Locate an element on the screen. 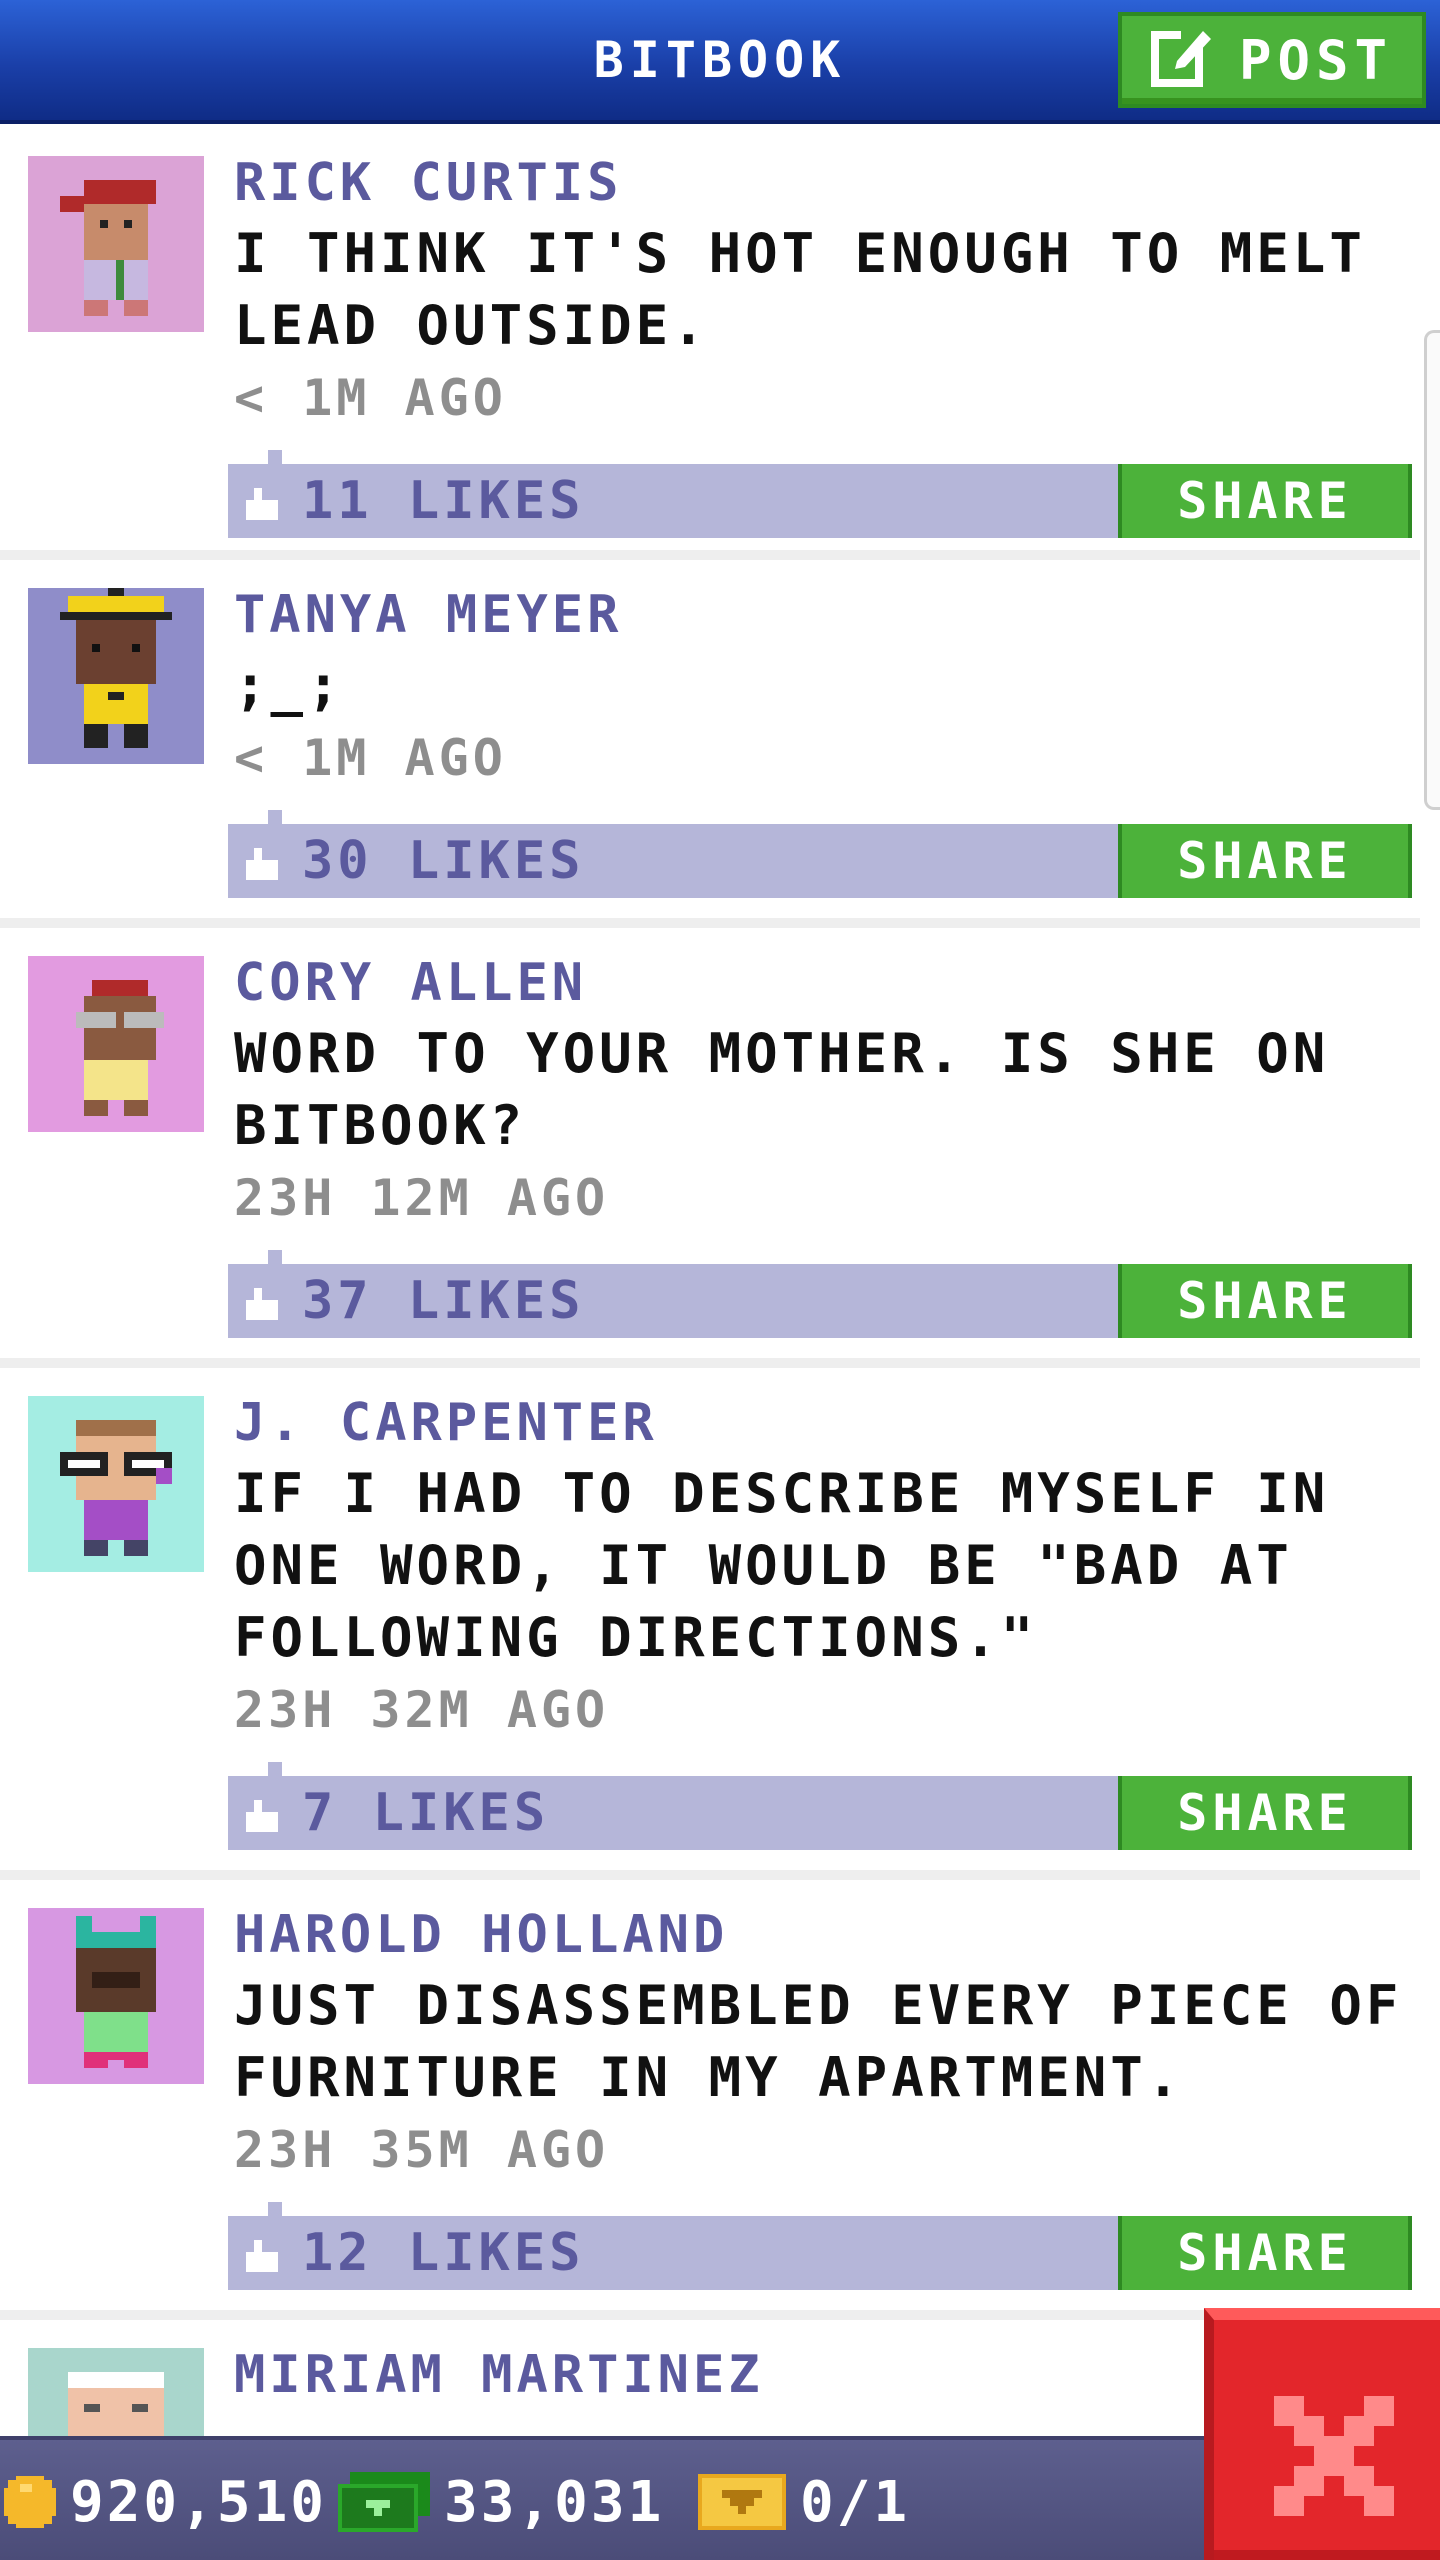 Image resolution: width=1440 pixels, height=2560 pixels. post-author: RICK CURTIS is located at coordinates (822, 183).